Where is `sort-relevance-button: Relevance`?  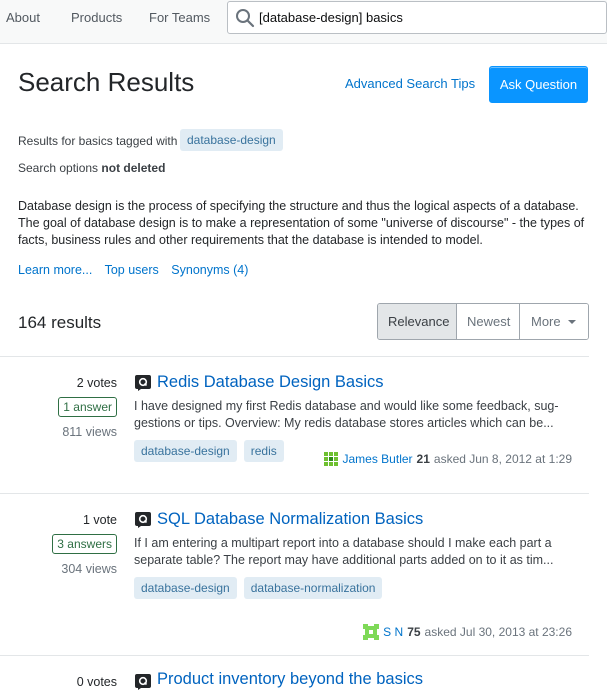
sort-relevance-button: Relevance is located at coordinates (417, 321).